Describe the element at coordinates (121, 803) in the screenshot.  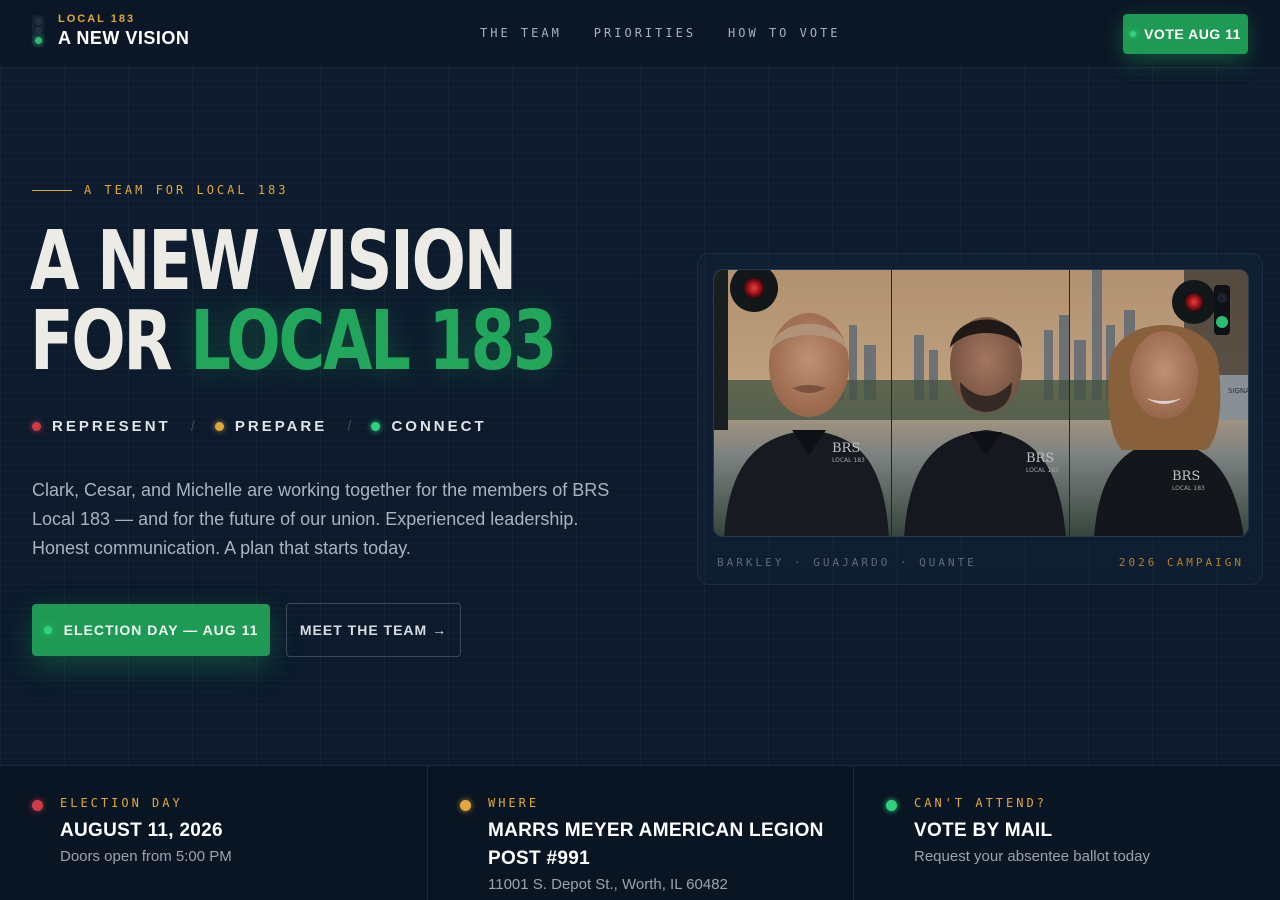
I see `info-label: ELECTION DAY` at that location.